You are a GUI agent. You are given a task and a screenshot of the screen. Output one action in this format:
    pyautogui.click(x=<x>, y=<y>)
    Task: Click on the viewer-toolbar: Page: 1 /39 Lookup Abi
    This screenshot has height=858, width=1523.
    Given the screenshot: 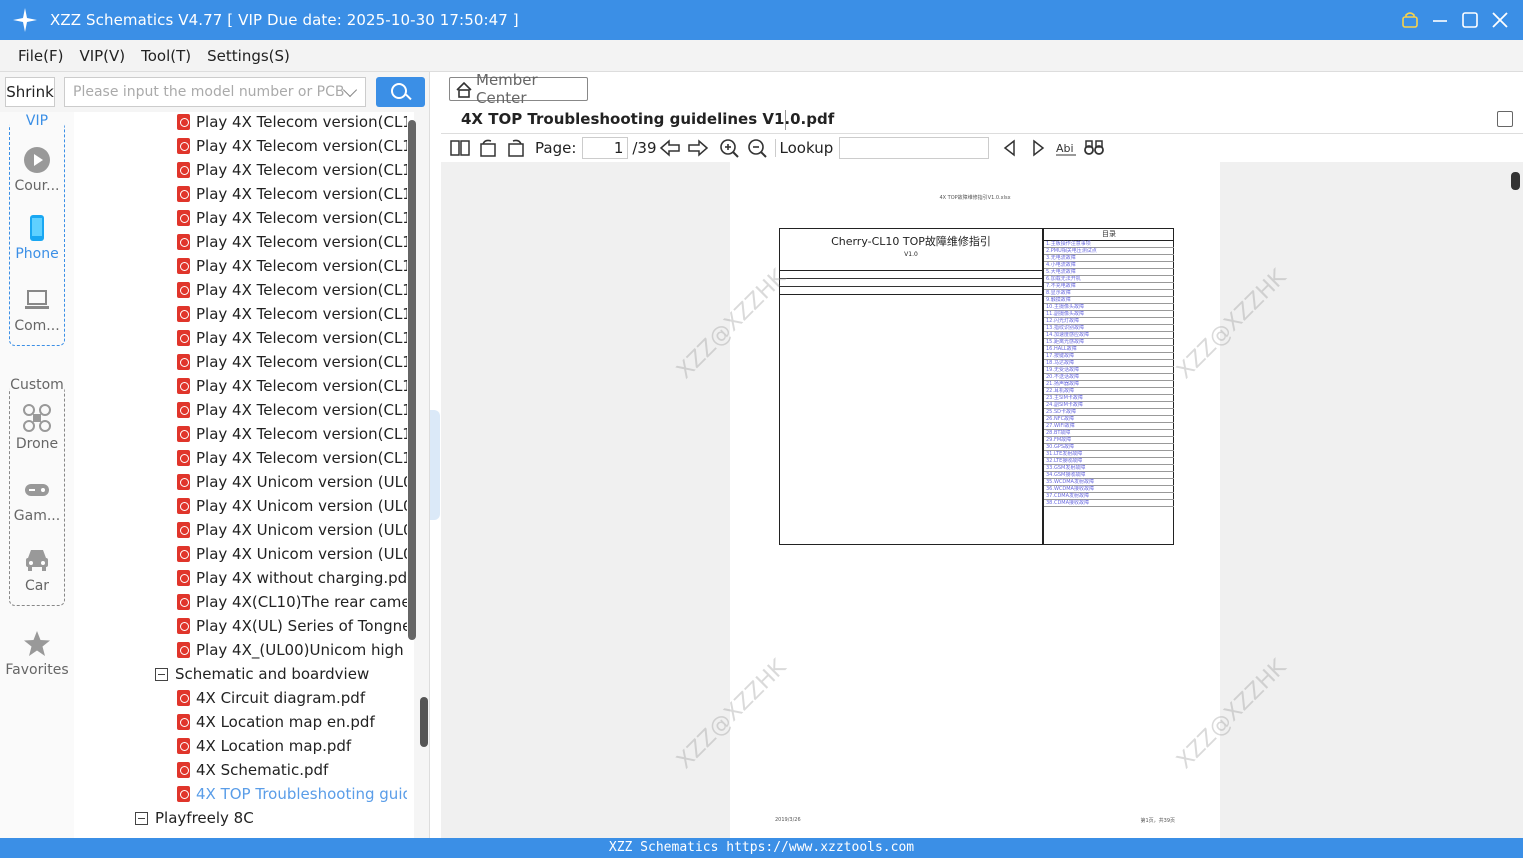 What is the action you would take?
    pyautogui.click(x=982, y=148)
    